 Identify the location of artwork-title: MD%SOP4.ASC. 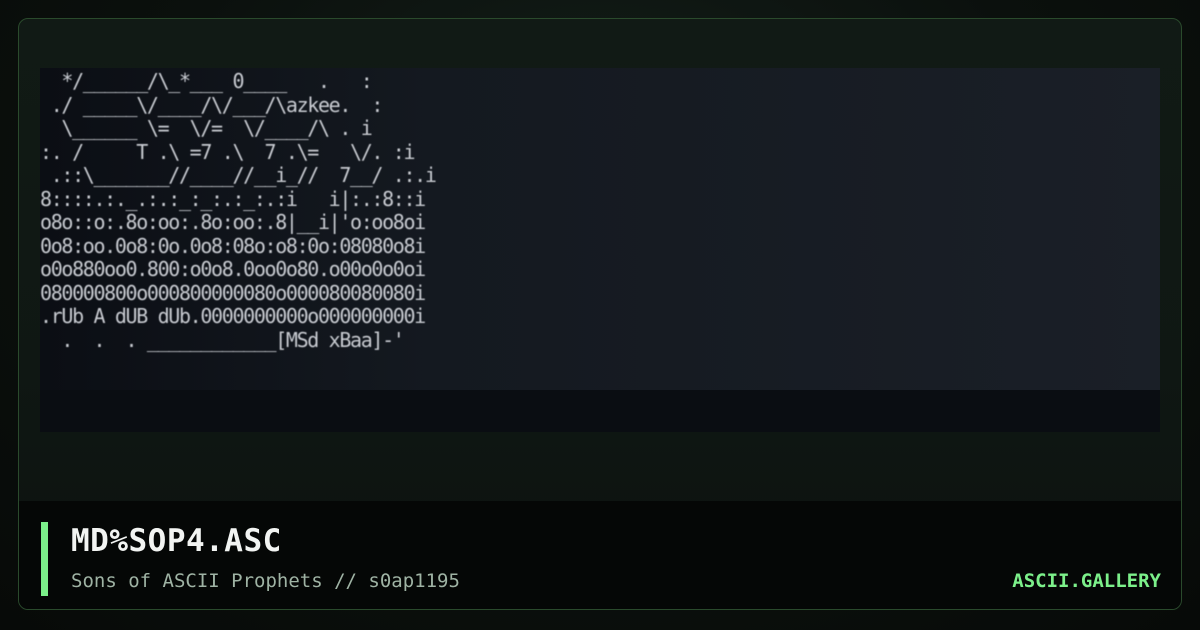
(176, 541).